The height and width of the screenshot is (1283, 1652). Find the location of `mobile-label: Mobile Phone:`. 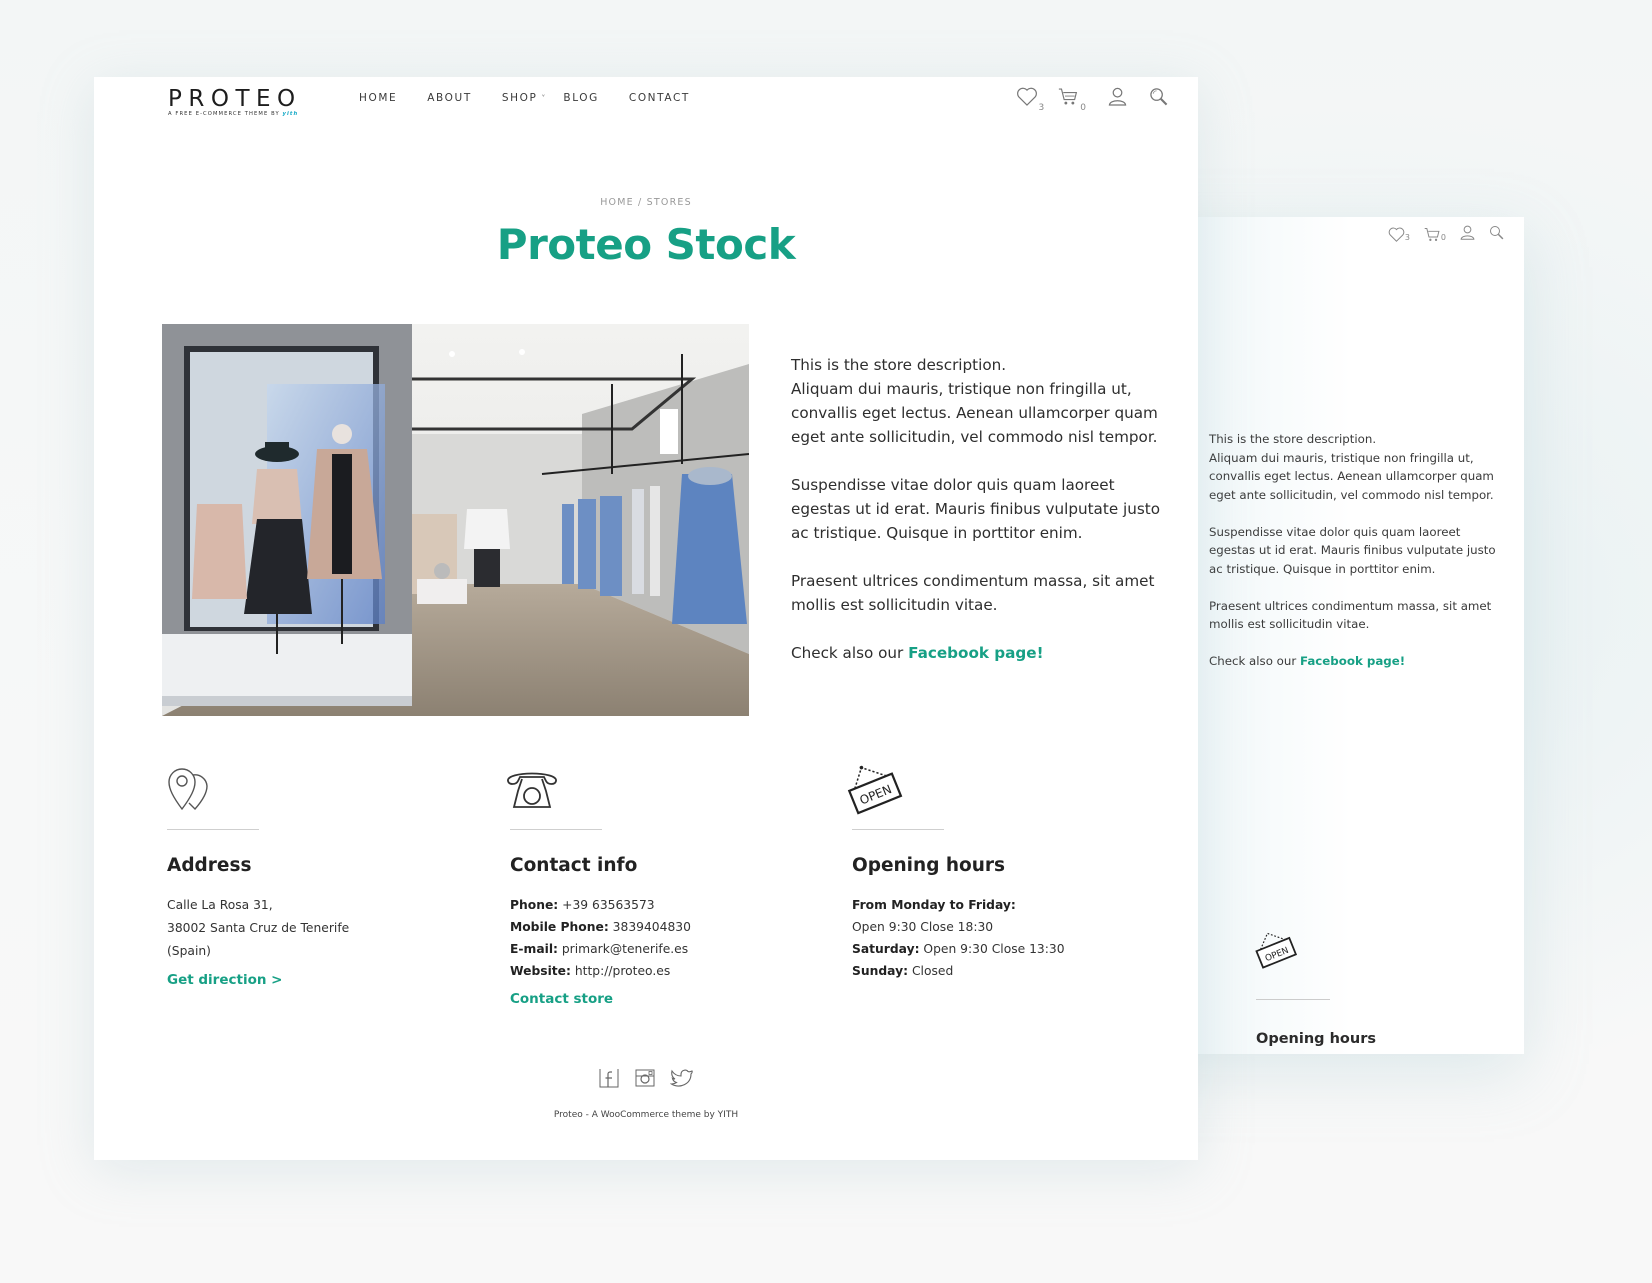

mobile-label: Mobile Phone: is located at coordinates (559, 927).